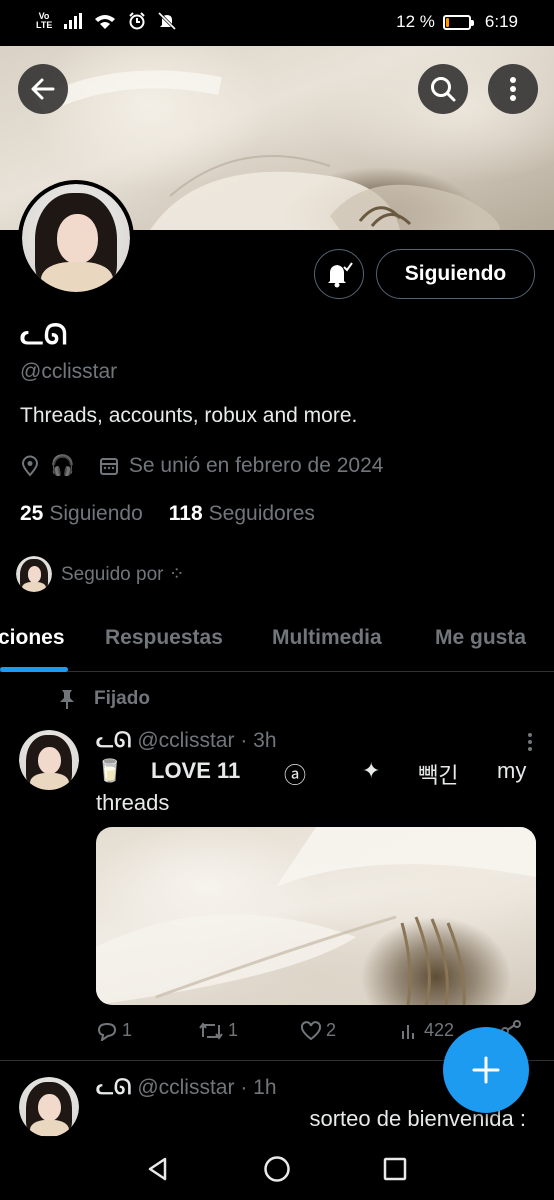 The width and height of the screenshot is (554, 1200). What do you see at coordinates (67, 699) in the screenshot?
I see `pin-icon` at bounding box center [67, 699].